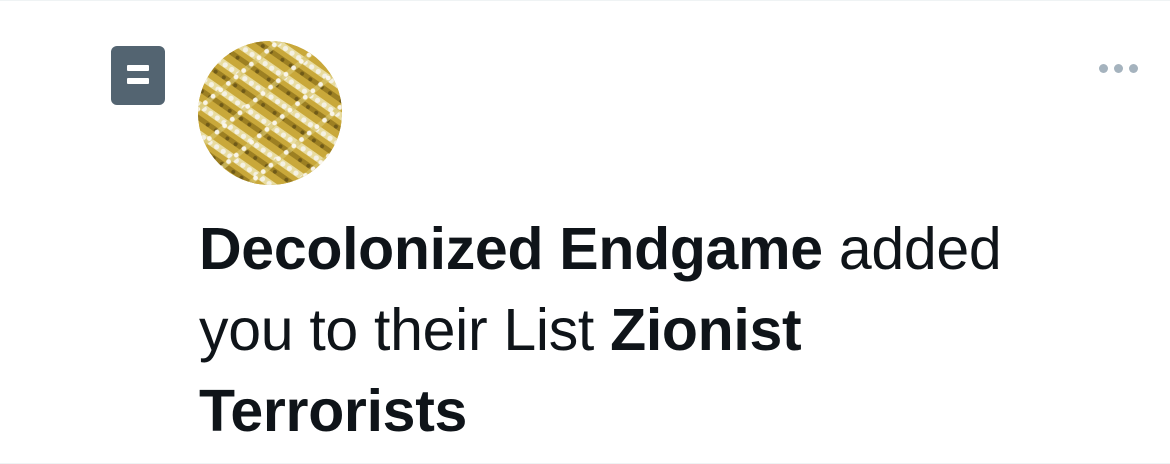 Image resolution: width=1170 pixels, height=464 pixels. Describe the element at coordinates (405, 330) in the screenshot. I see `message-middle-text: you to their List` at that location.